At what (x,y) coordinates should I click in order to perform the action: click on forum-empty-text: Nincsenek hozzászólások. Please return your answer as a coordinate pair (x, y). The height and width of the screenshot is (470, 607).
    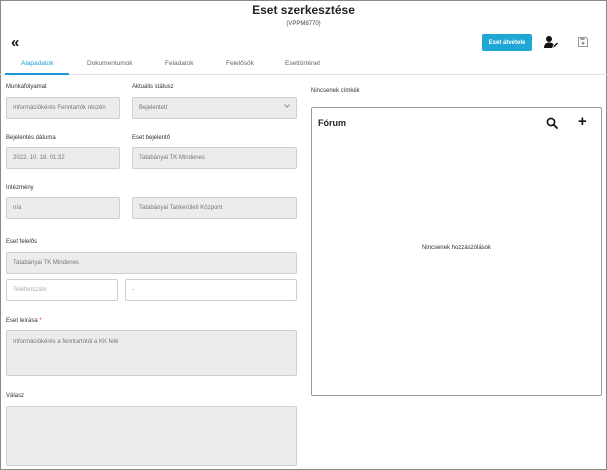
    Looking at the image, I should click on (456, 248).